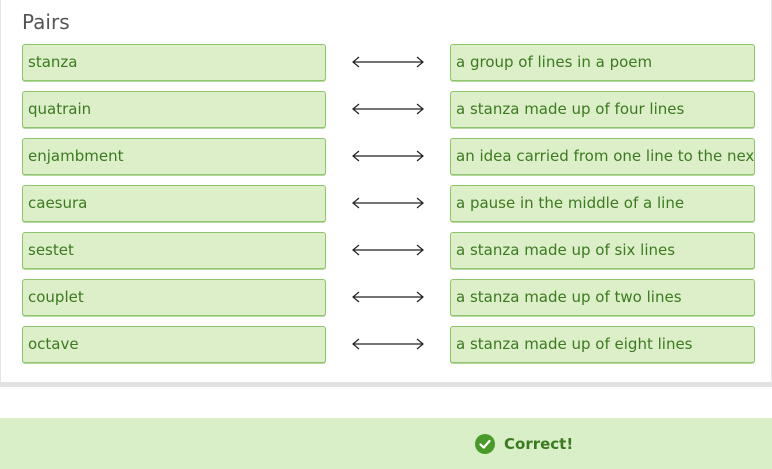  I want to click on pair-row: octave a stanza made up of eight lines, so click(388, 344).